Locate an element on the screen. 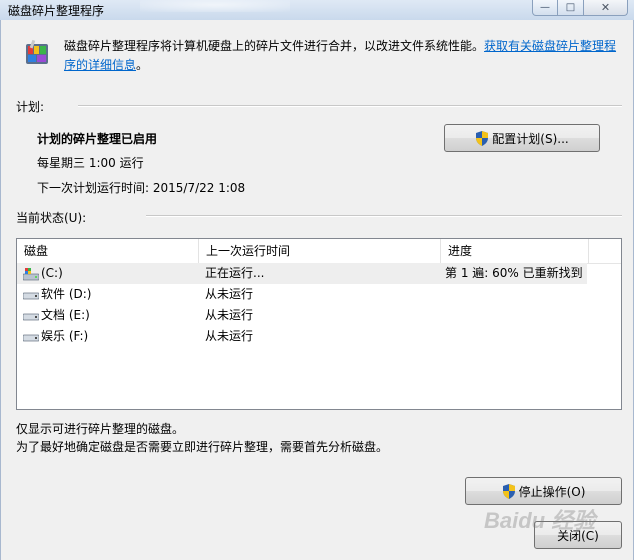  defrag-app-icon is located at coordinates (37, 51).